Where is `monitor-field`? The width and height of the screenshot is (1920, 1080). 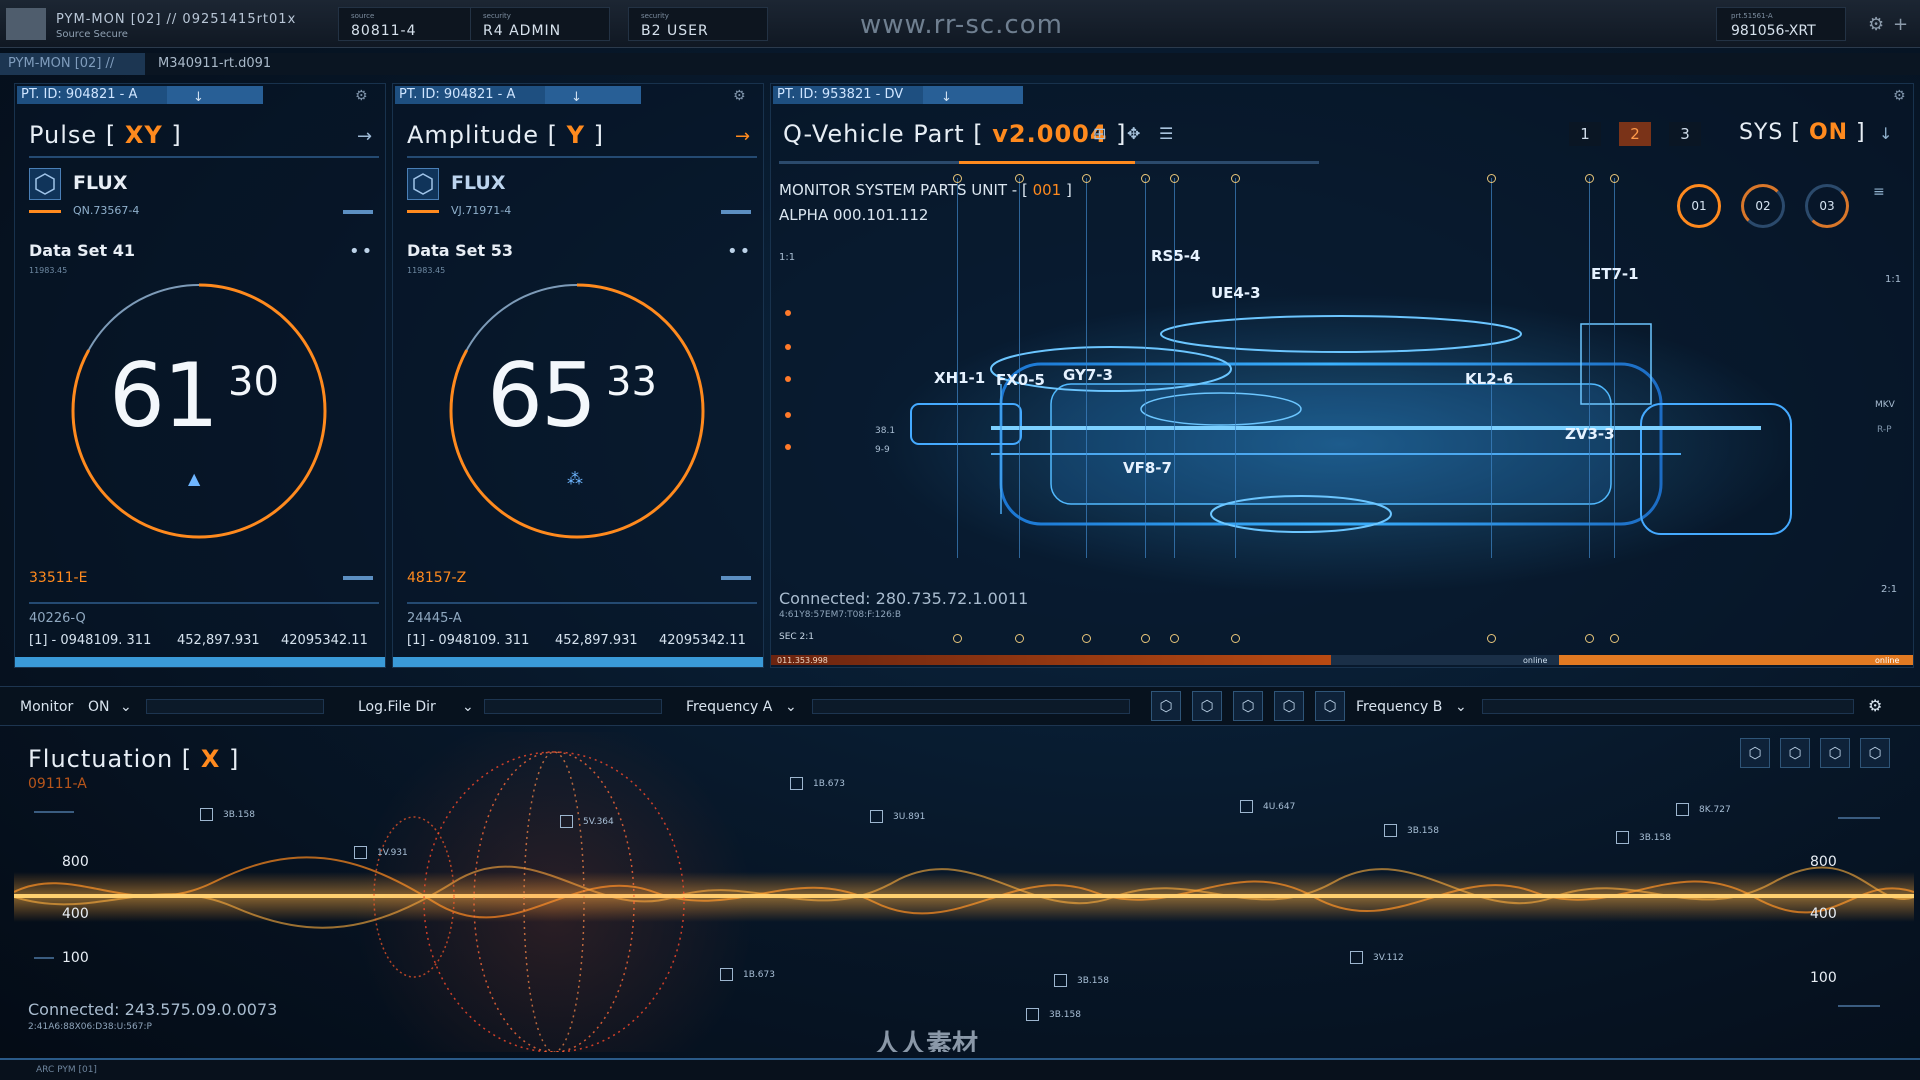 monitor-field is located at coordinates (235, 706).